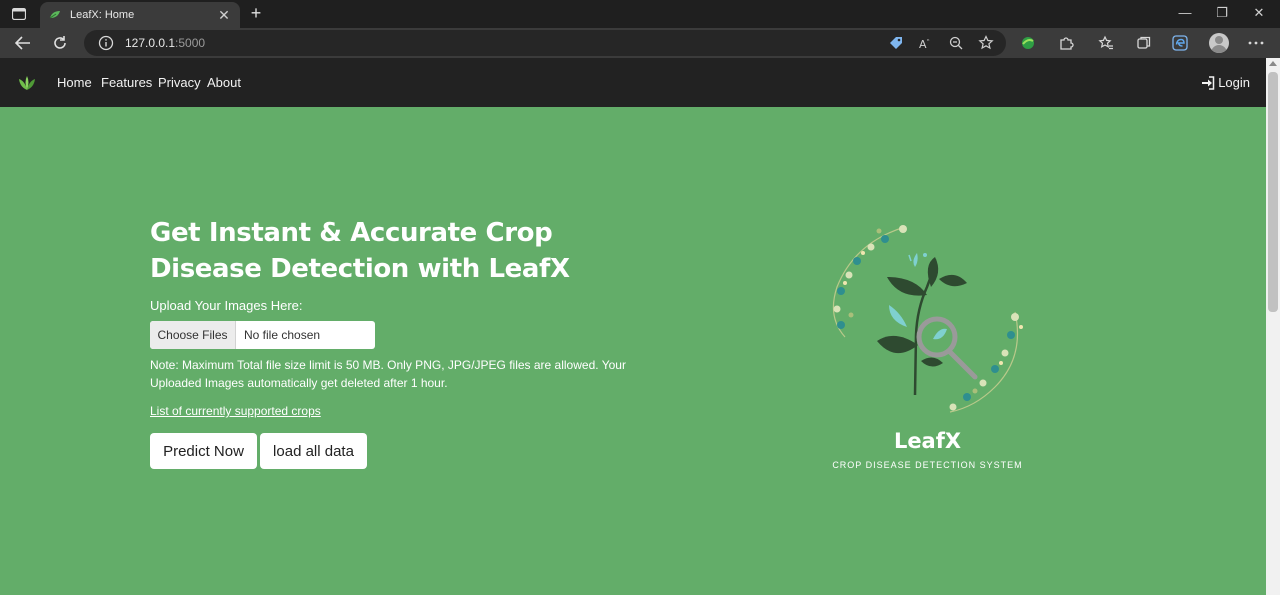 This screenshot has height=595, width=1280. What do you see at coordinates (140, 15) in the screenshot?
I see `browser-tab: LeafX: Home ✕` at bounding box center [140, 15].